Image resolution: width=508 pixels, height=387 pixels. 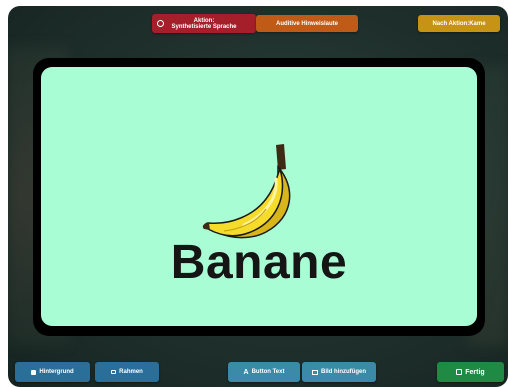 I want to click on audio-cues-button: Auditive Hinweislaute, so click(x=307, y=23).